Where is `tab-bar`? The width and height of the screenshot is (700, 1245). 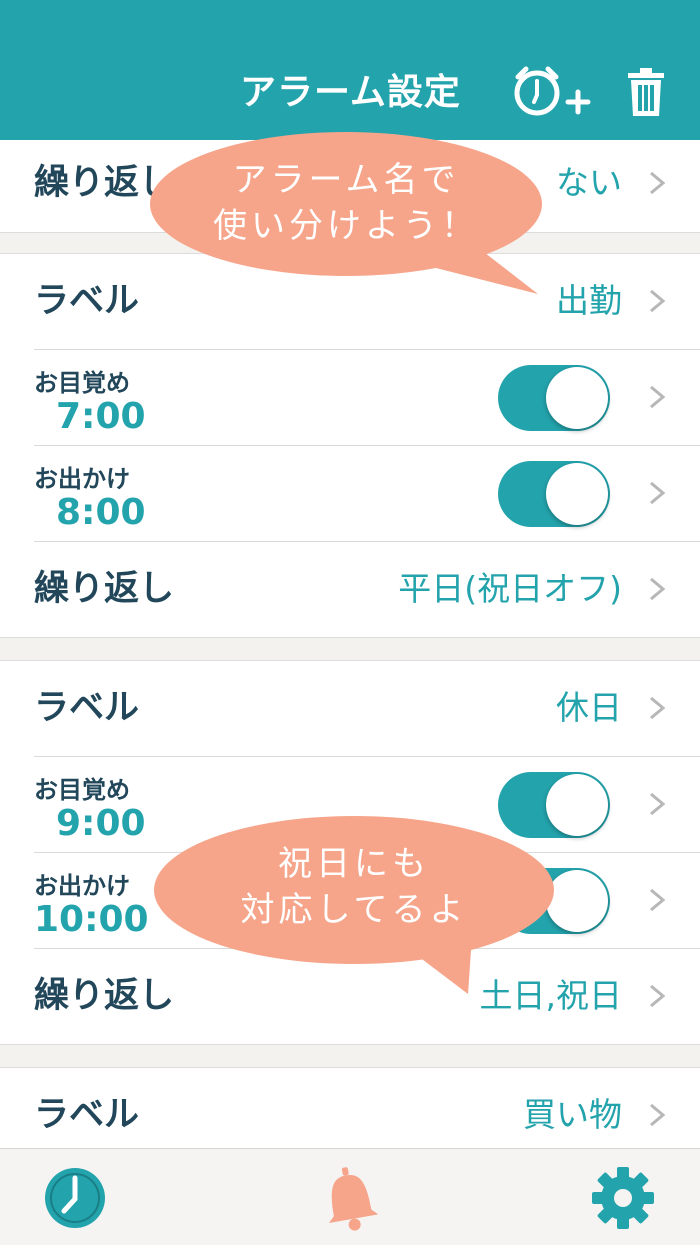 tab-bar is located at coordinates (350, 1196).